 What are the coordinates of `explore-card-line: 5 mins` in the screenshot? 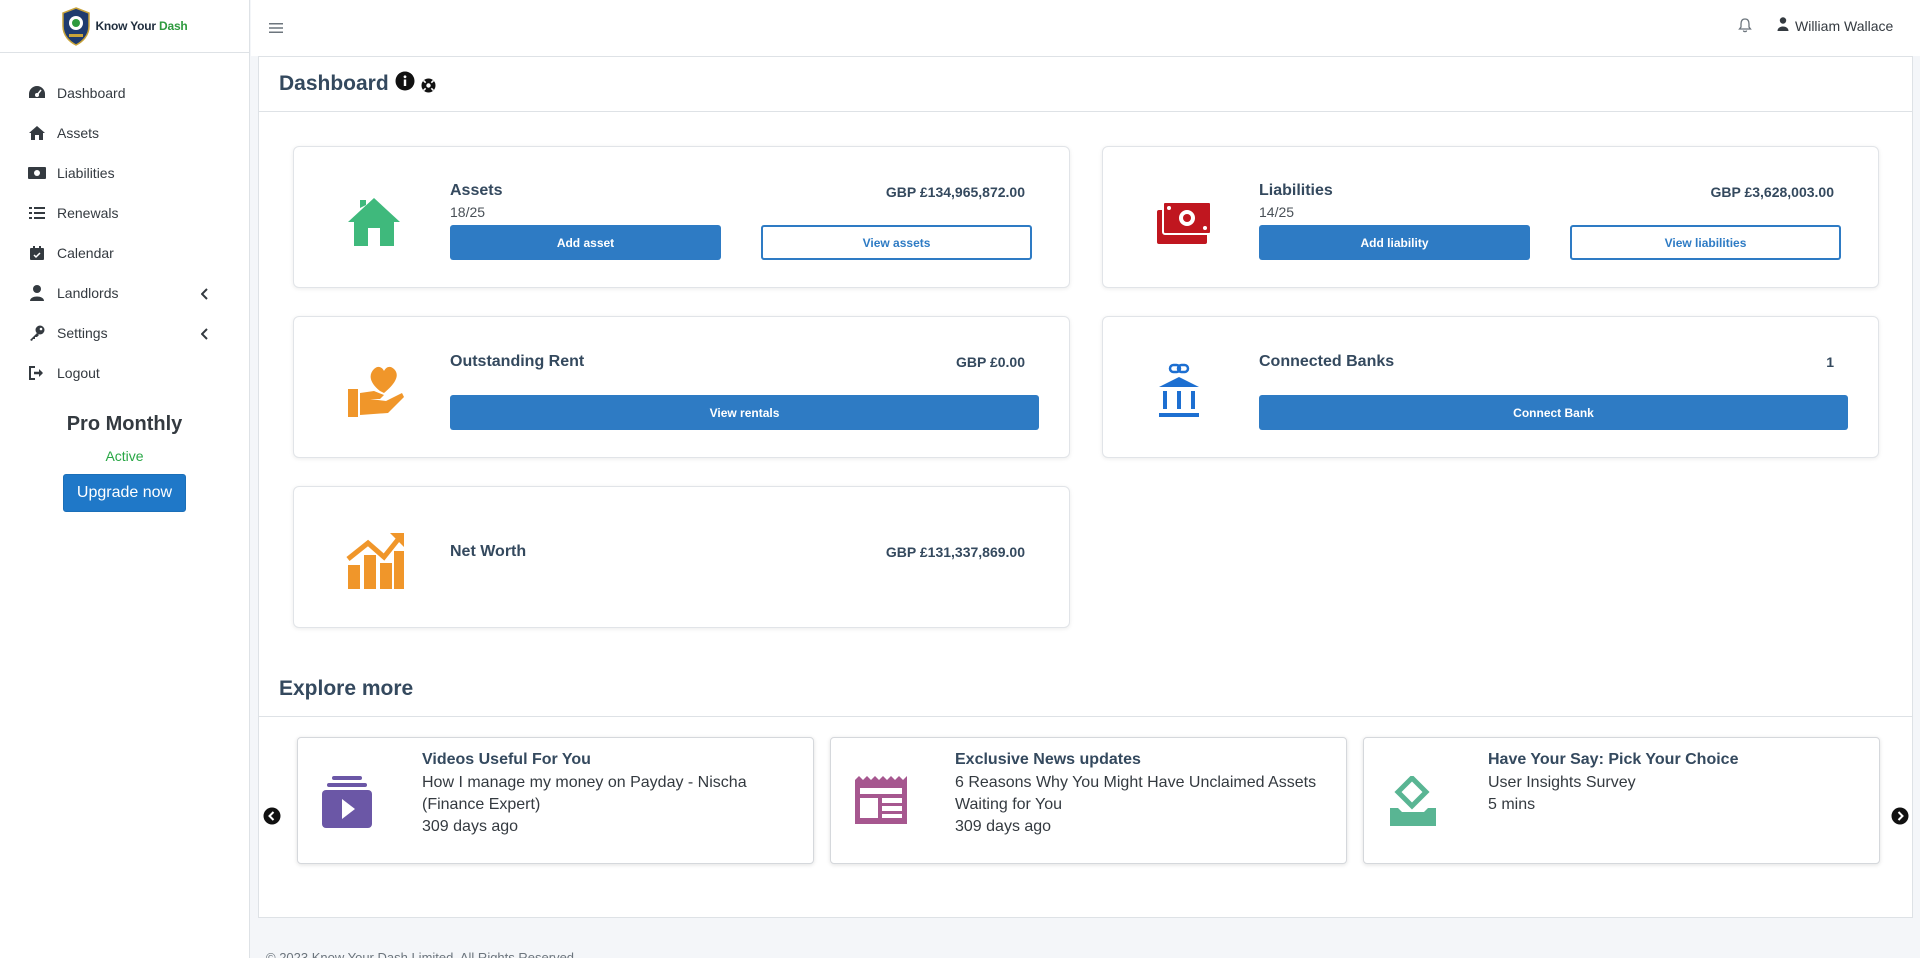 It's located at (1512, 804).